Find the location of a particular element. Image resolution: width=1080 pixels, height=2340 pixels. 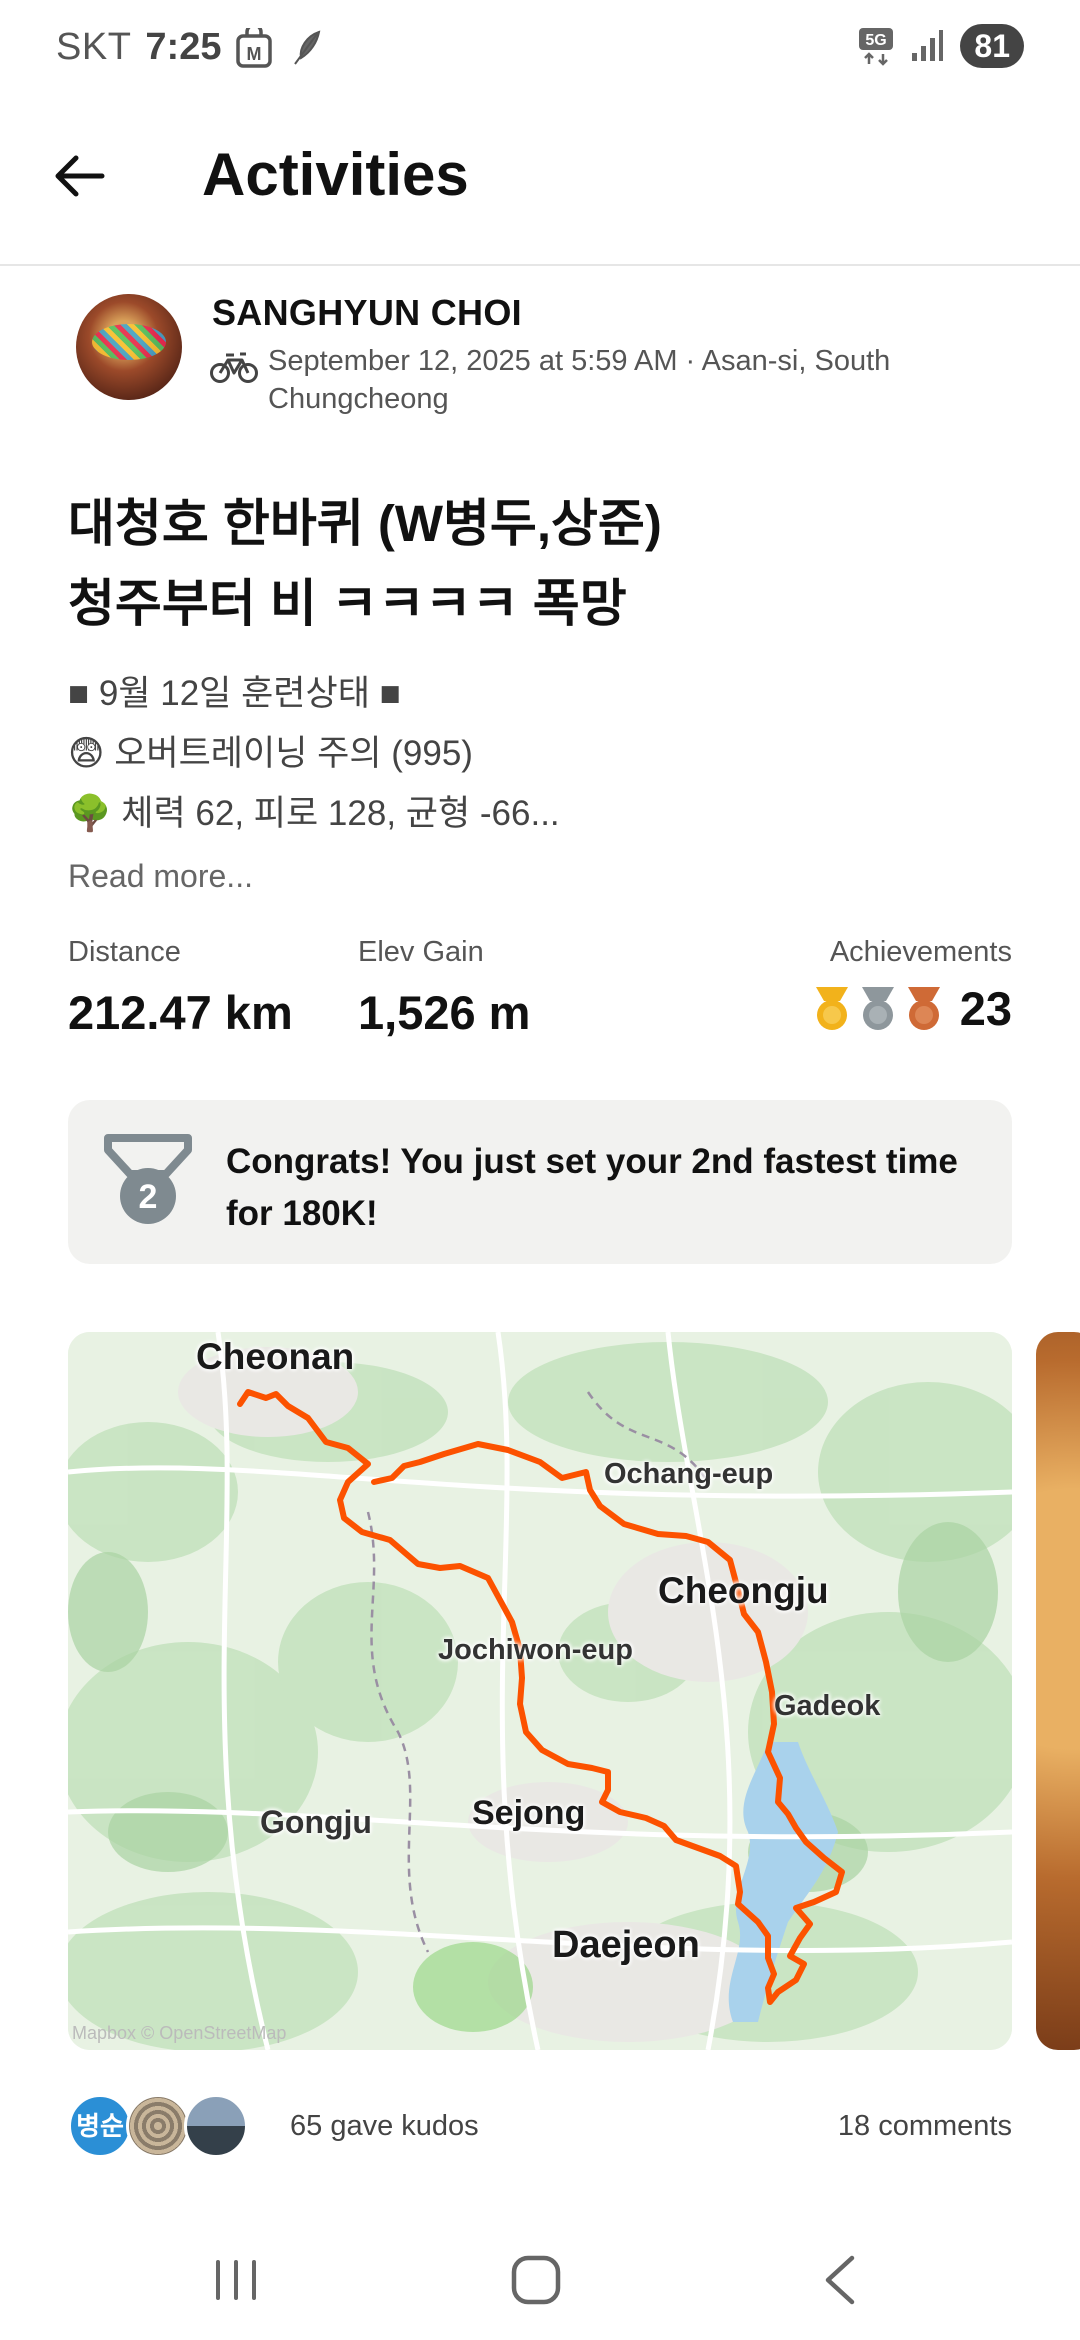

description-line: ■ 9월 12일 훈련상태 ■ is located at coordinates (234, 693).